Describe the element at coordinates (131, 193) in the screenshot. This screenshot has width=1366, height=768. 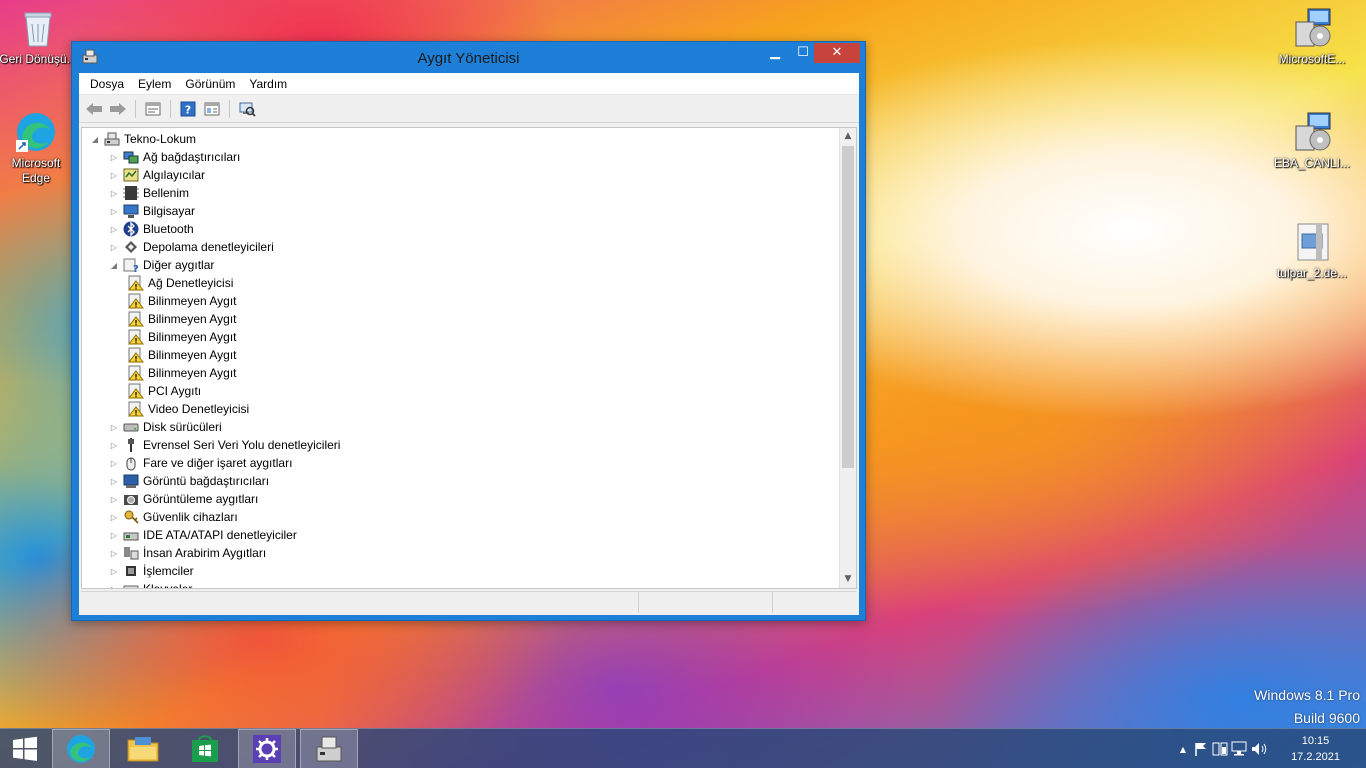
I see `firmware-icon` at that location.